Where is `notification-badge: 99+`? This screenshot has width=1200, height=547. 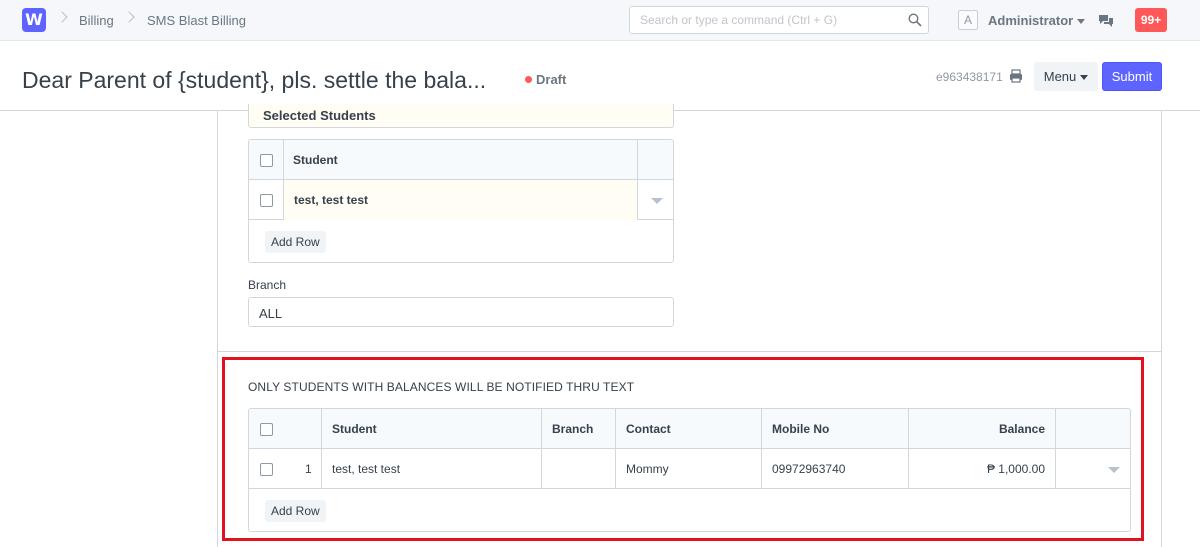
notification-badge: 99+ is located at coordinates (1151, 20).